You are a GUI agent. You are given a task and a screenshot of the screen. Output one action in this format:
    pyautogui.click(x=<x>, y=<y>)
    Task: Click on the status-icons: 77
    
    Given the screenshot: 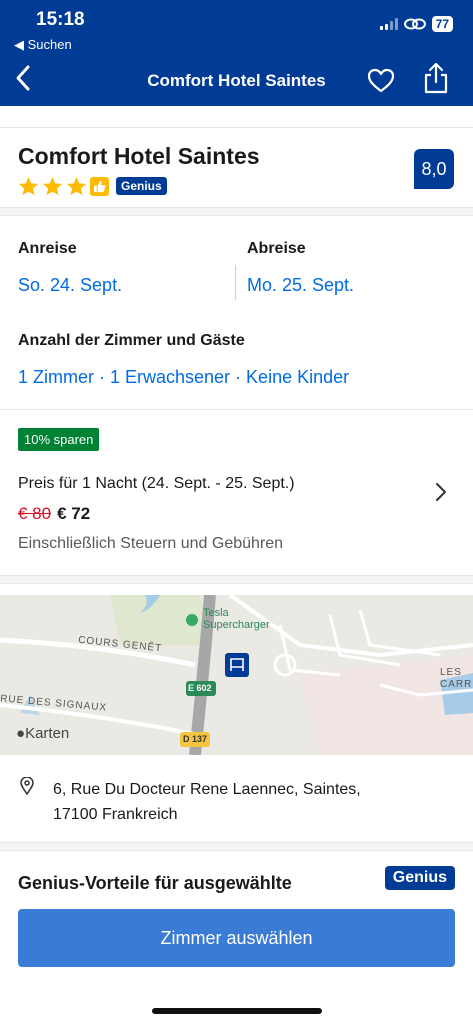 What is the action you would take?
    pyautogui.click(x=416, y=24)
    